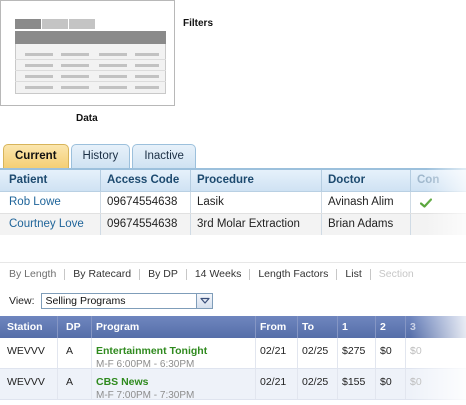 This screenshot has height=405, width=466. What do you see at coordinates (357, 384) in the screenshot?
I see `week-1-rate-cell: $155` at bounding box center [357, 384].